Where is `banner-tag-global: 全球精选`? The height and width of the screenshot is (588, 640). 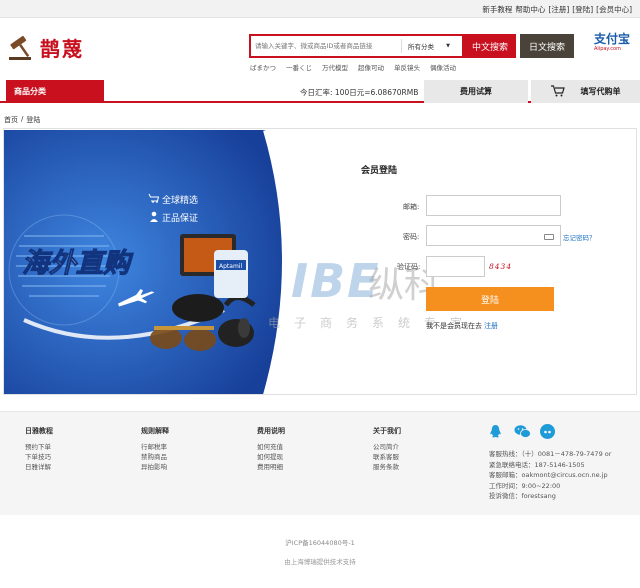 banner-tag-global: 全球精选 is located at coordinates (180, 200).